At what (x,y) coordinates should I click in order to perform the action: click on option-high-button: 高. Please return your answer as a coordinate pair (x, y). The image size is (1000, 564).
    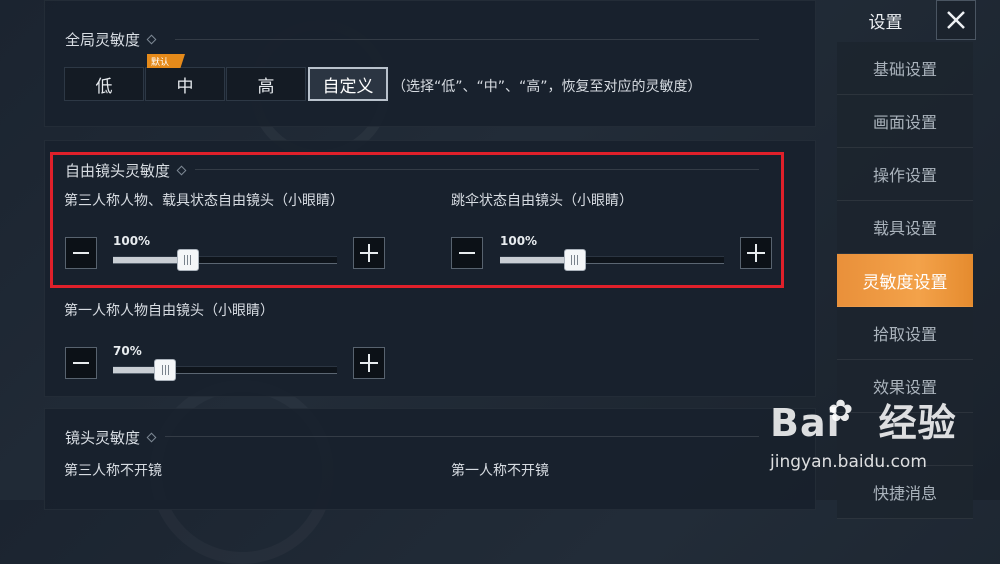
    Looking at the image, I should click on (266, 84).